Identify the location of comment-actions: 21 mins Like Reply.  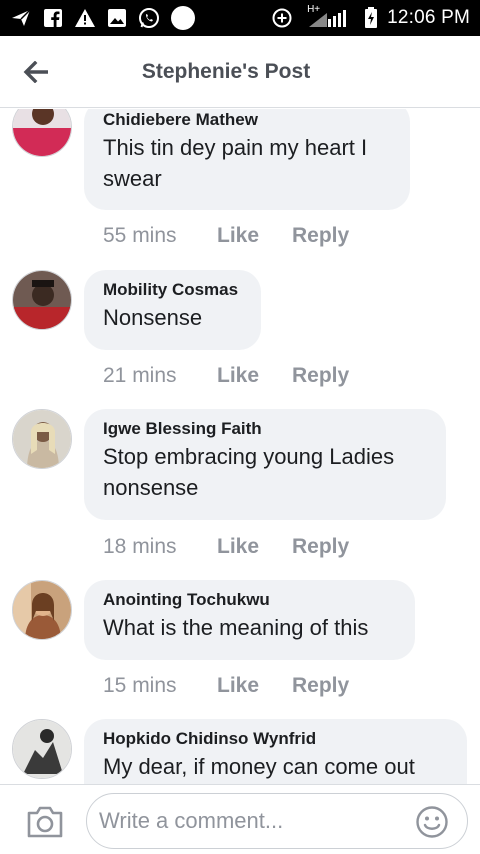
(226, 376).